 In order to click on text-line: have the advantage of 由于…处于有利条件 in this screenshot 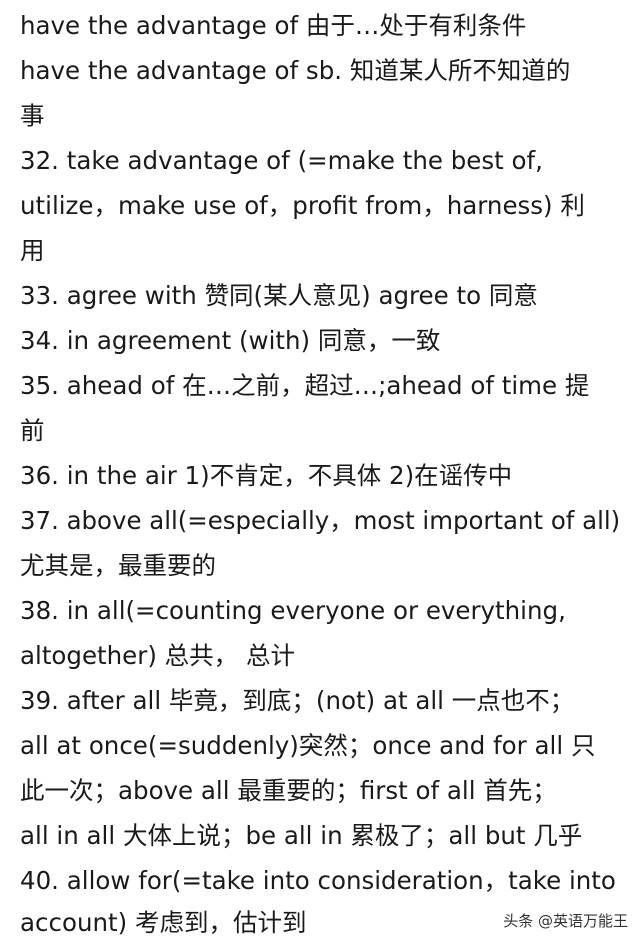, I will do `click(273, 25)`.